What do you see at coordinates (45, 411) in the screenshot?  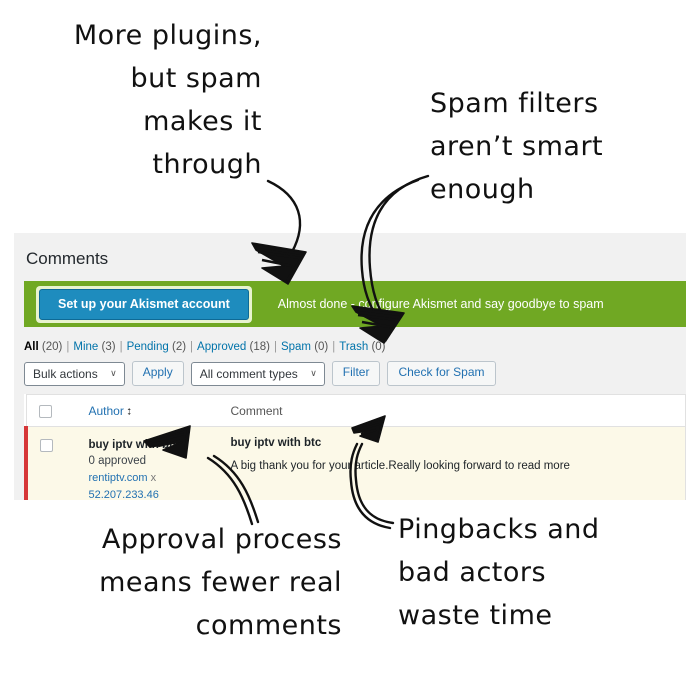 I see `select-all-checkbox` at bounding box center [45, 411].